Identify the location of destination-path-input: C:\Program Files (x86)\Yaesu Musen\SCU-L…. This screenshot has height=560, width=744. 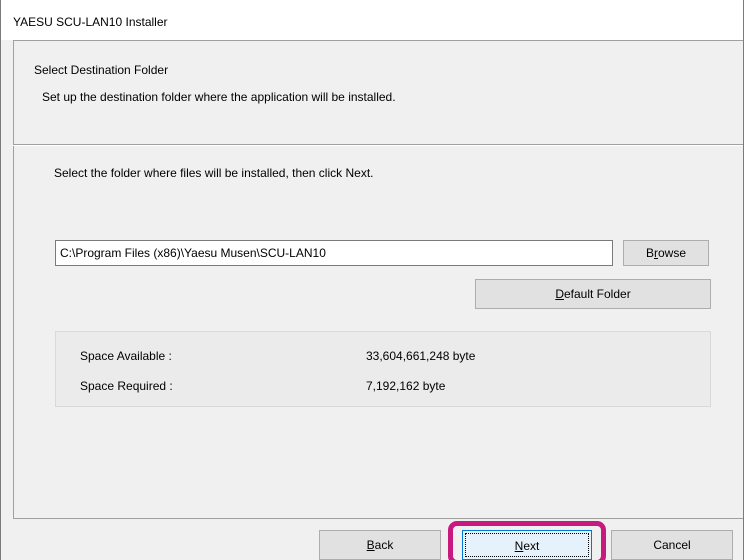
(334, 253).